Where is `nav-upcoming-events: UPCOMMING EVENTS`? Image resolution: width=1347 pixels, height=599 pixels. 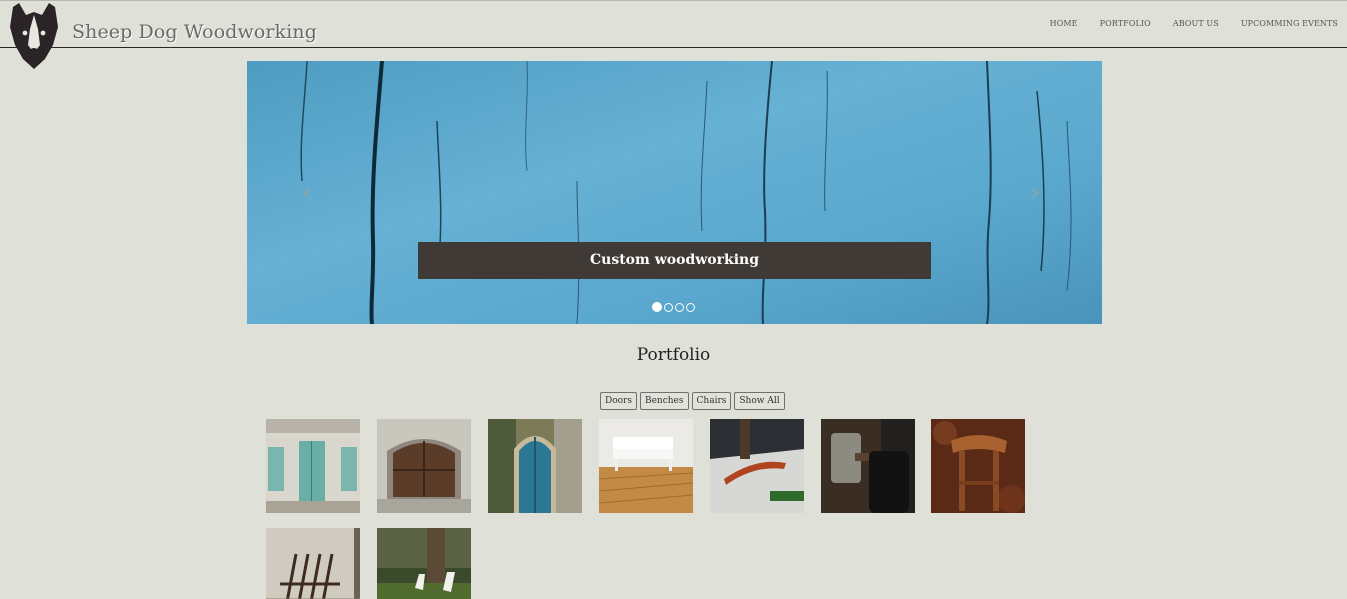
nav-upcoming-events: UPCOMMING EVENTS is located at coordinates (1289, 23).